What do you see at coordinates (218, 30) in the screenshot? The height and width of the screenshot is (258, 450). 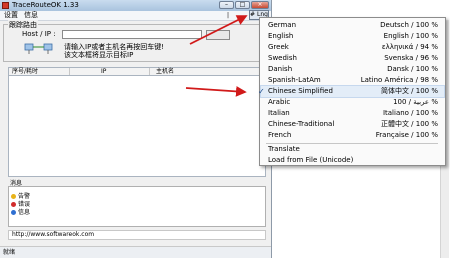 I see `annotation-arrow-language-button` at bounding box center [218, 30].